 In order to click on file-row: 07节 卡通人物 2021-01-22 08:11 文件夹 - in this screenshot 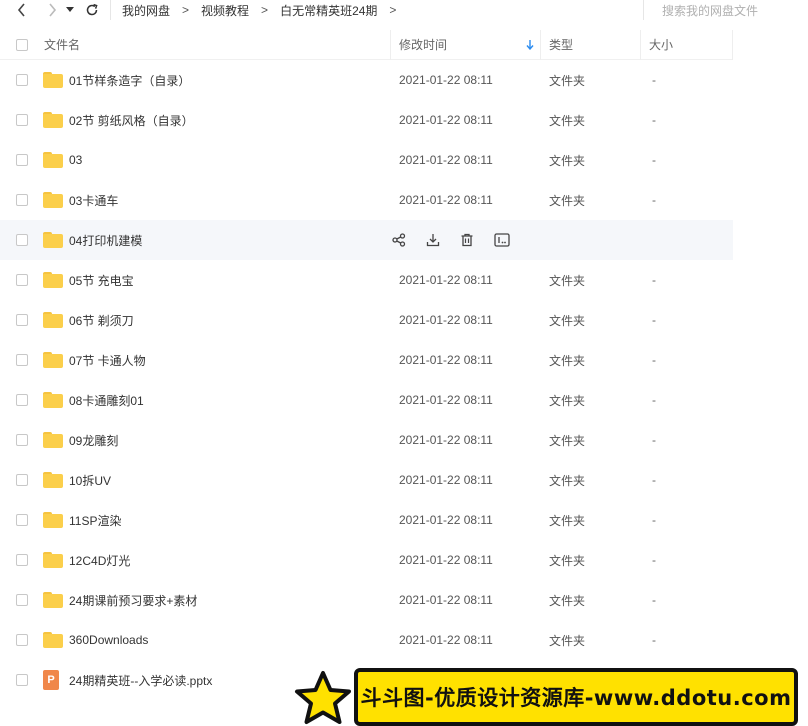, I will do `click(366, 360)`.